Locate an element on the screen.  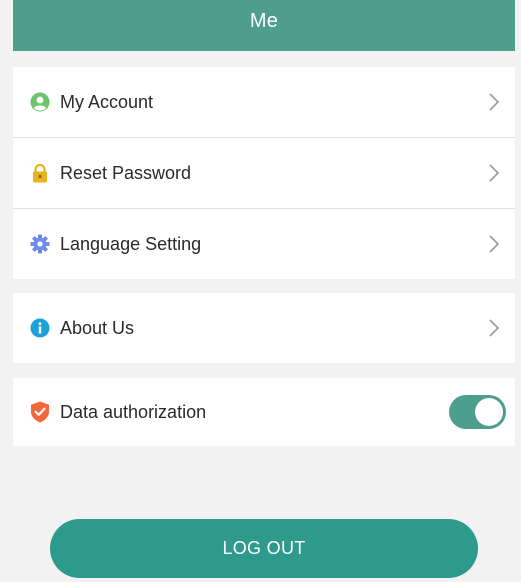
gear-icon is located at coordinates (40, 244).